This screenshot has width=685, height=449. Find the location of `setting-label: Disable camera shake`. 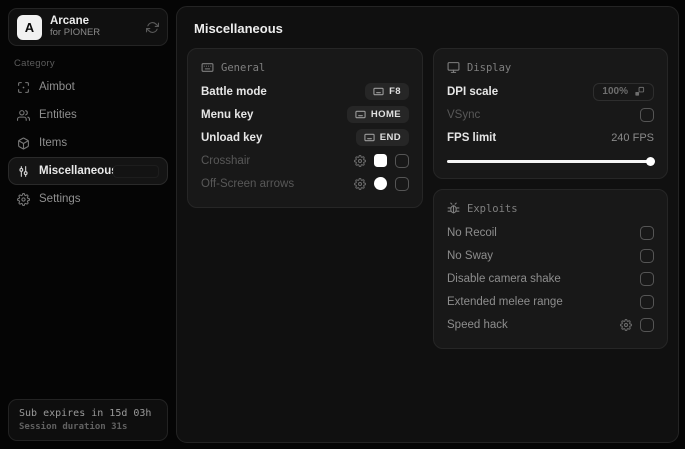

setting-label: Disable camera shake is located at coordinates (504, 278).